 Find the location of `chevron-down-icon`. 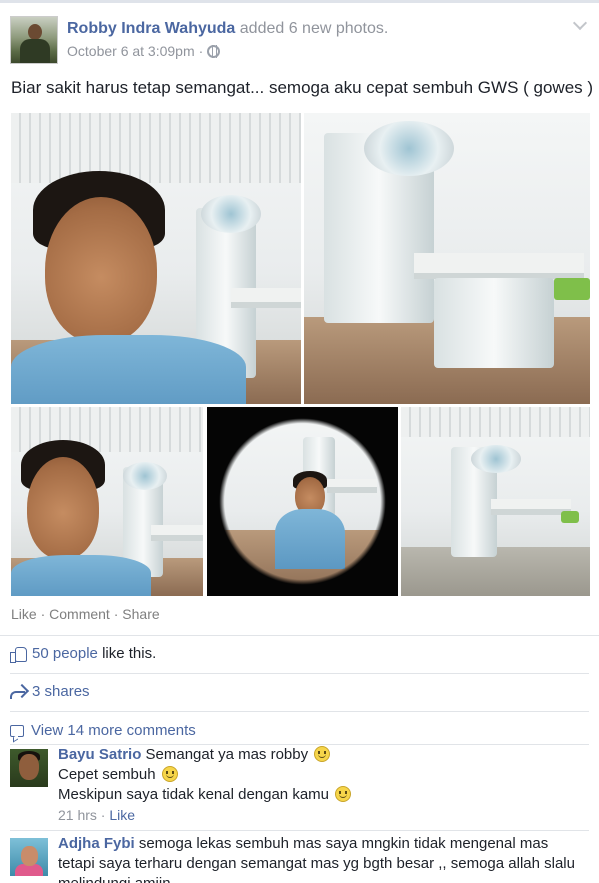

chevron-down-icon is located at coordinates (580, 23).